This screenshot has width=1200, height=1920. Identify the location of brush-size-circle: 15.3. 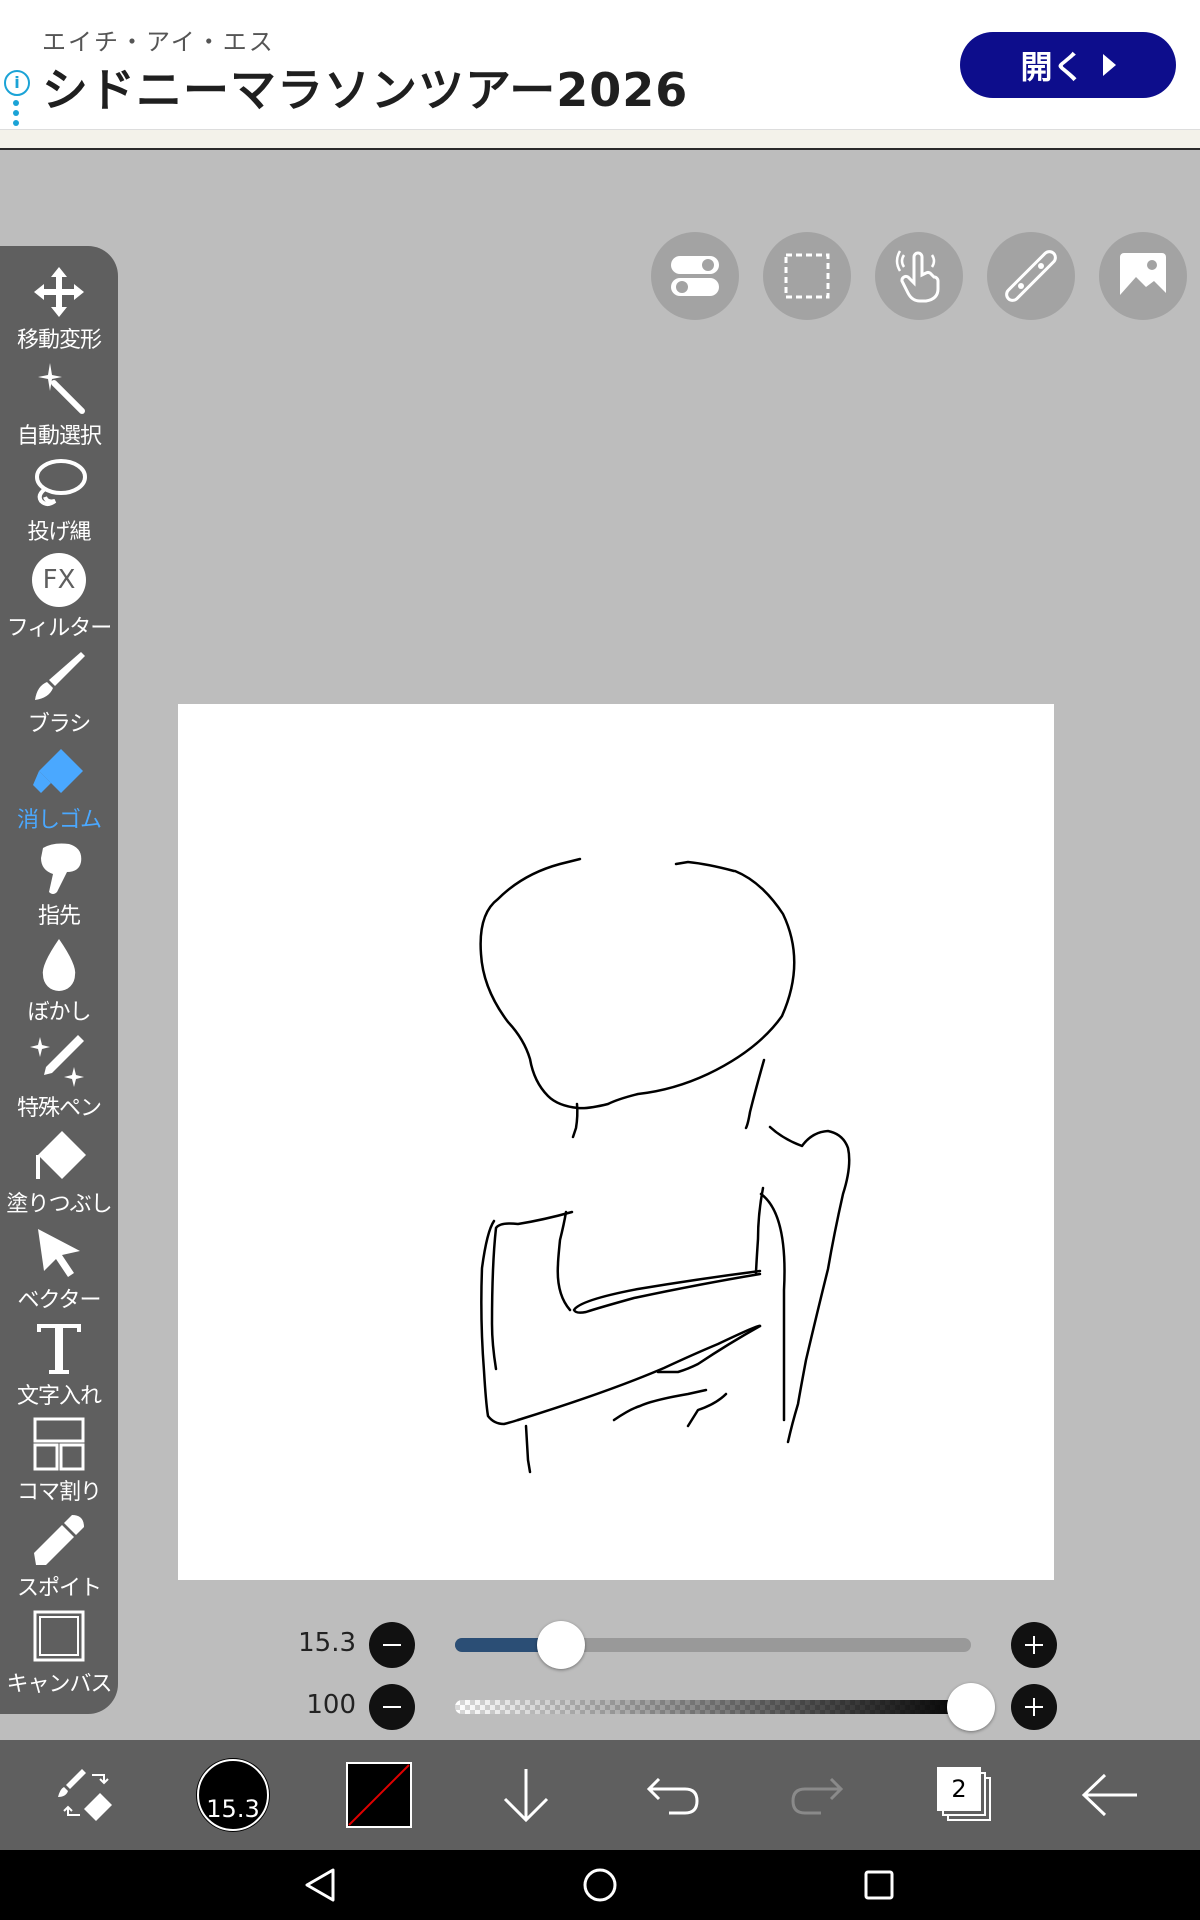
(233, 1795).